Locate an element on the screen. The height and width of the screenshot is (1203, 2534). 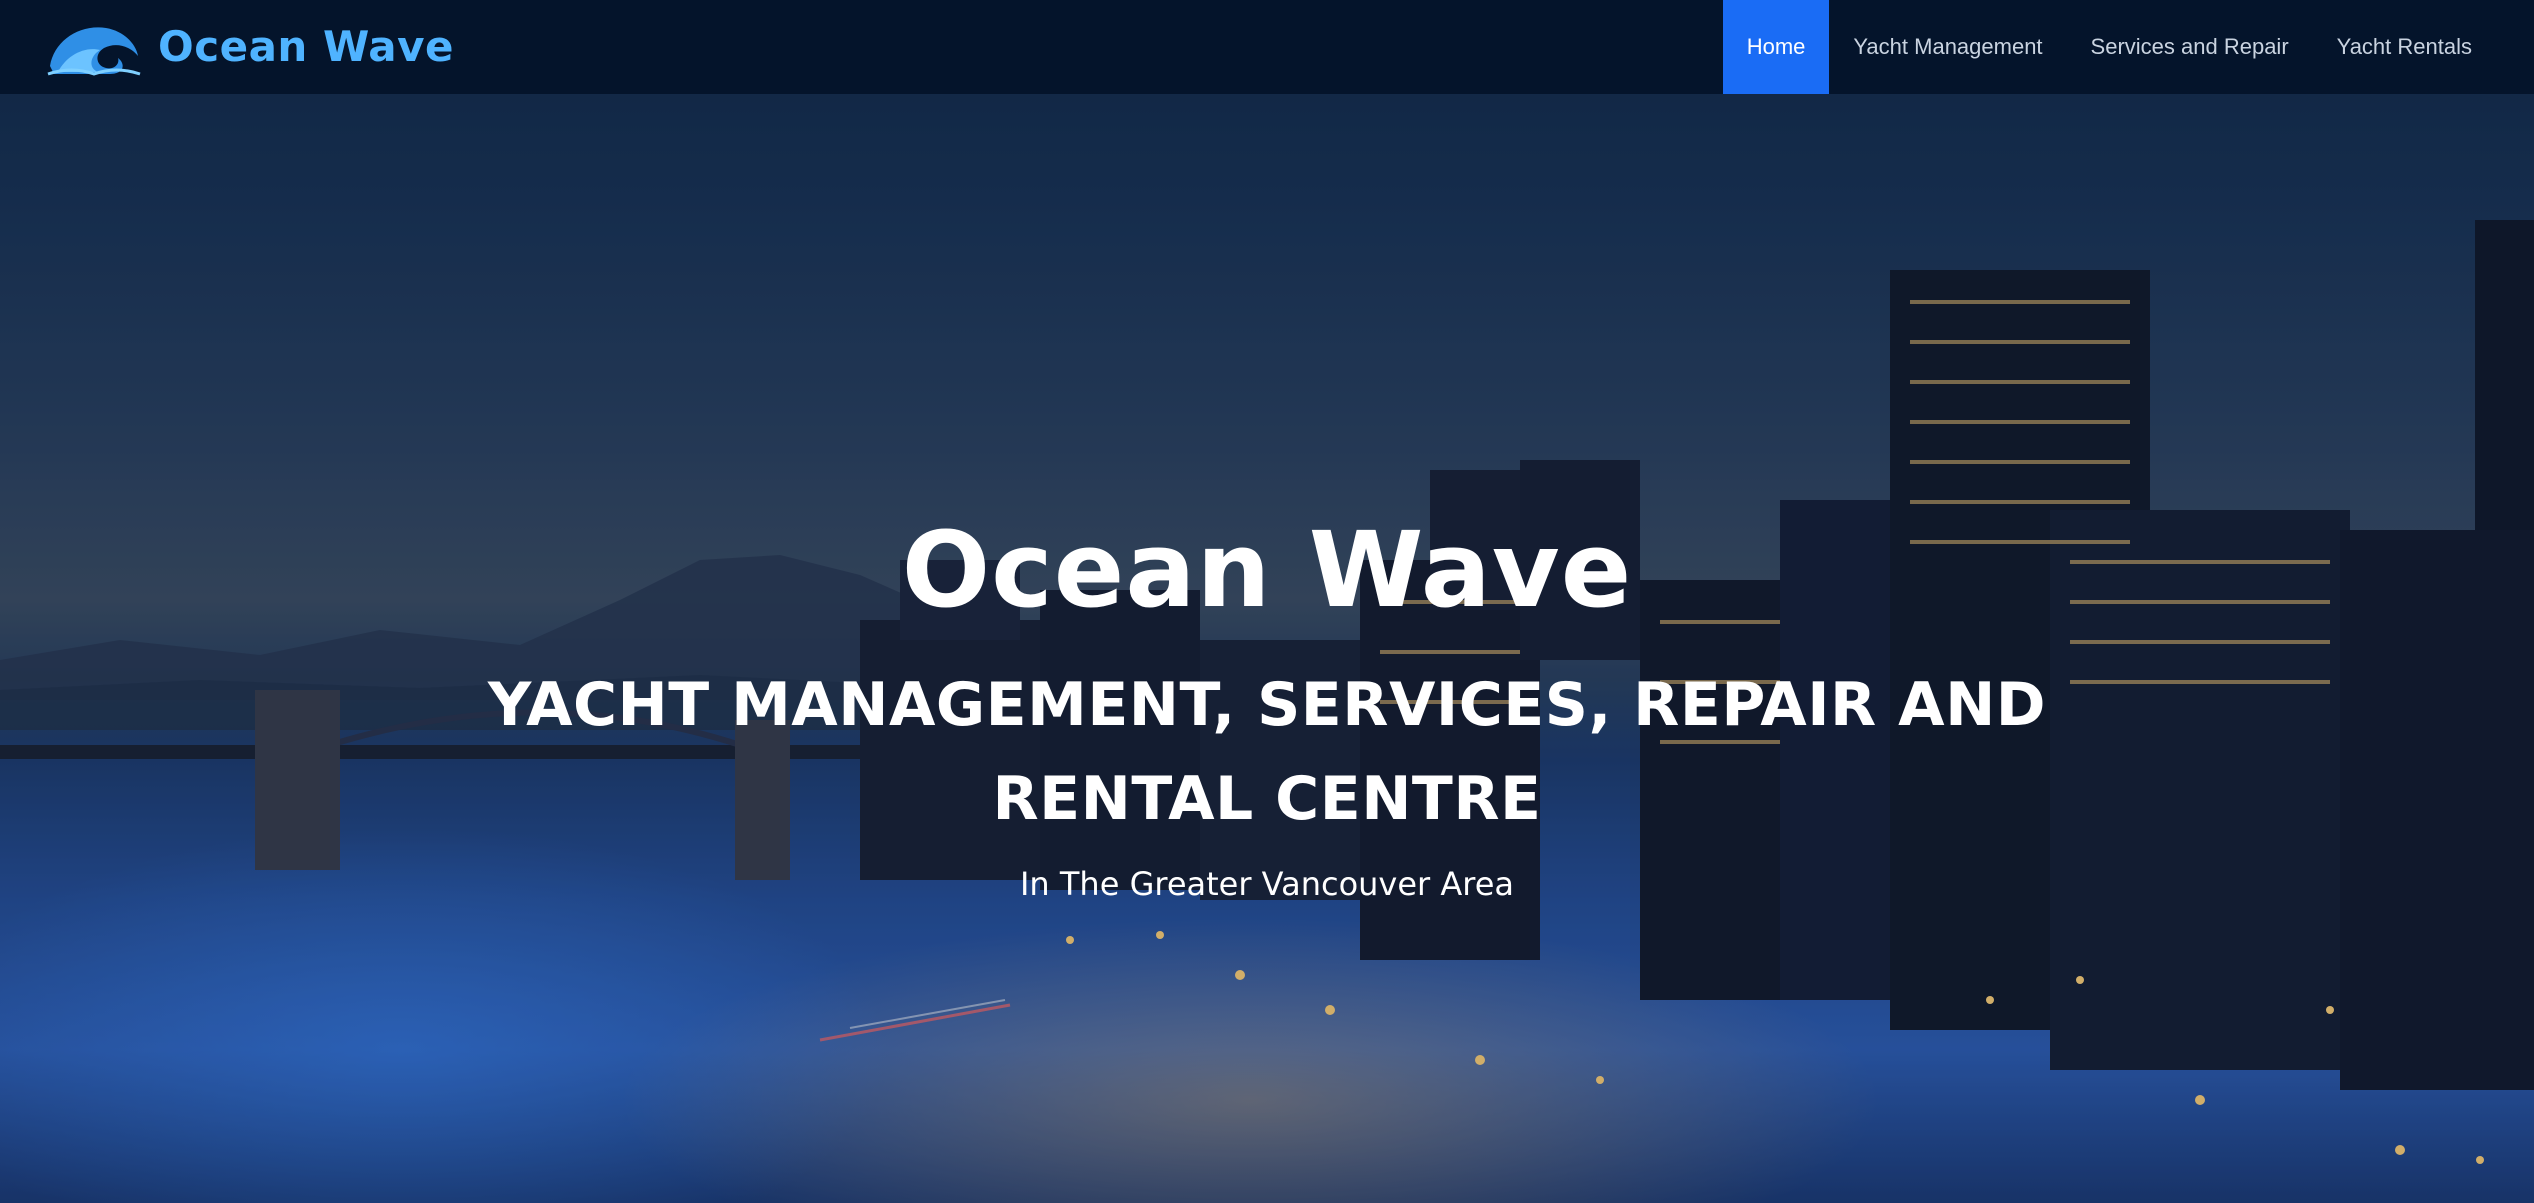
brand-name: Ocean Wave is located at coordinates (306, 46).